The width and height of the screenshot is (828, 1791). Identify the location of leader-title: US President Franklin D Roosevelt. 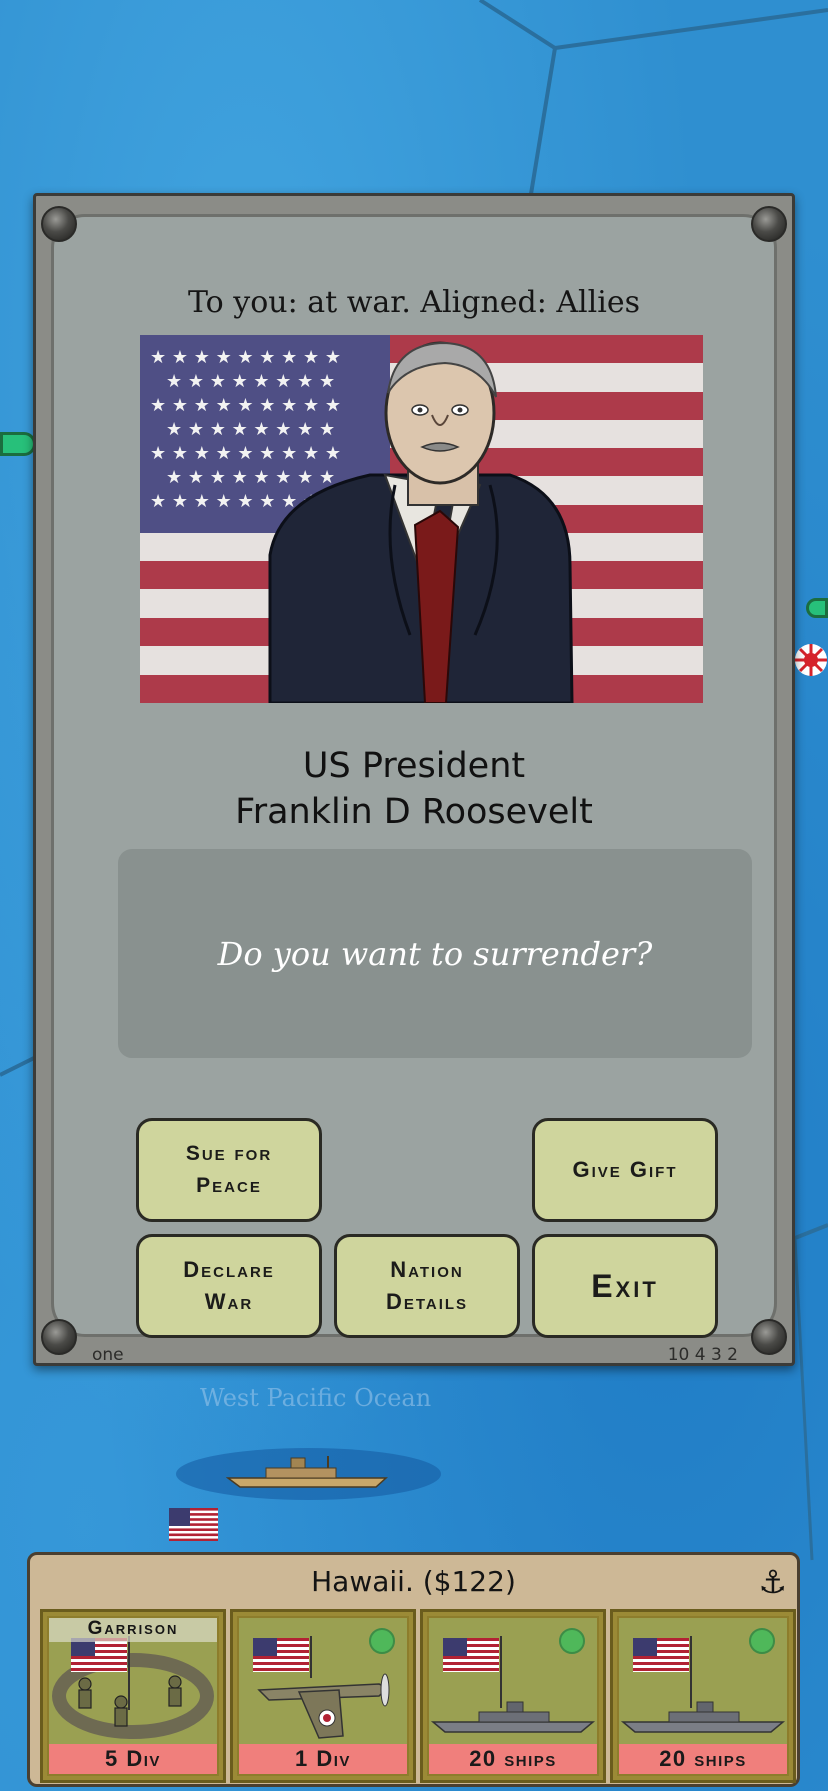
(414, 789).